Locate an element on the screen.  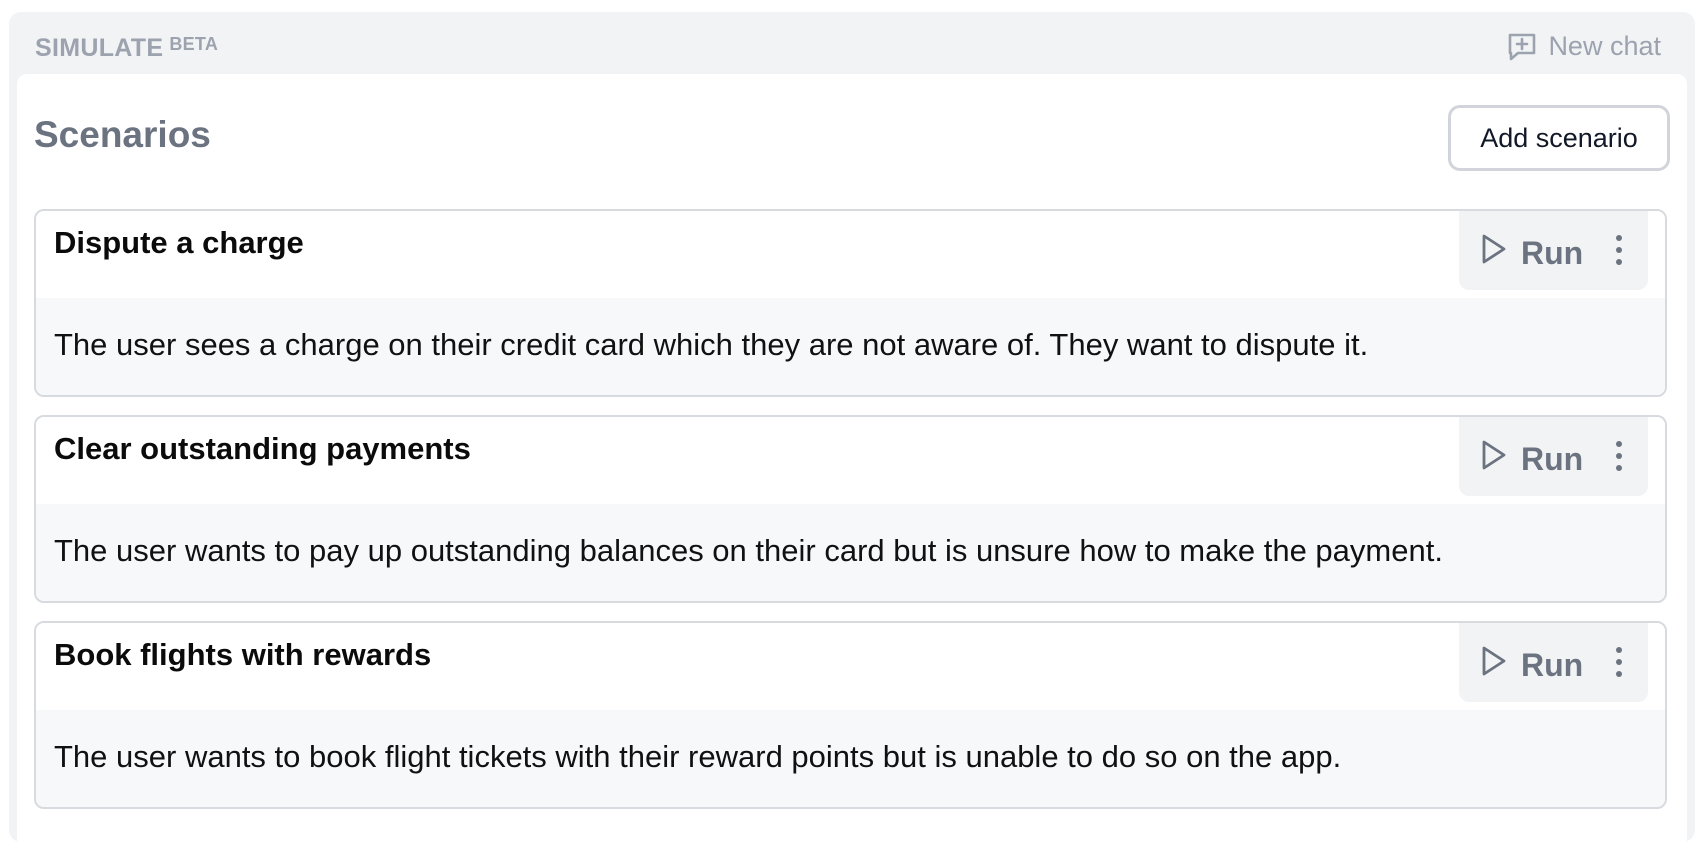
new-chat-button: New chat is located at coordinates (1583, 46).